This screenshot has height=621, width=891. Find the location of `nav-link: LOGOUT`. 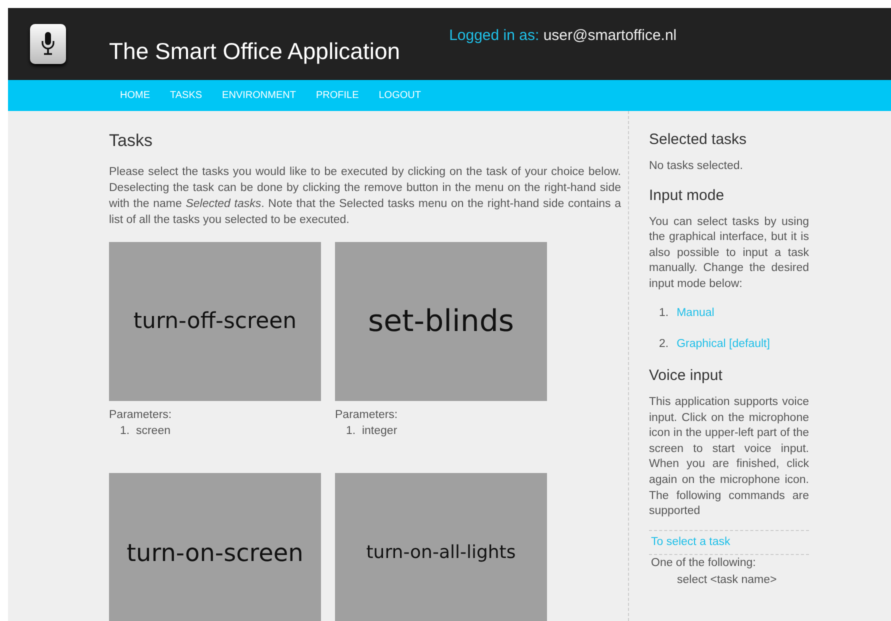

nav-link: LOGOUT is located at coordinates (399, 95).